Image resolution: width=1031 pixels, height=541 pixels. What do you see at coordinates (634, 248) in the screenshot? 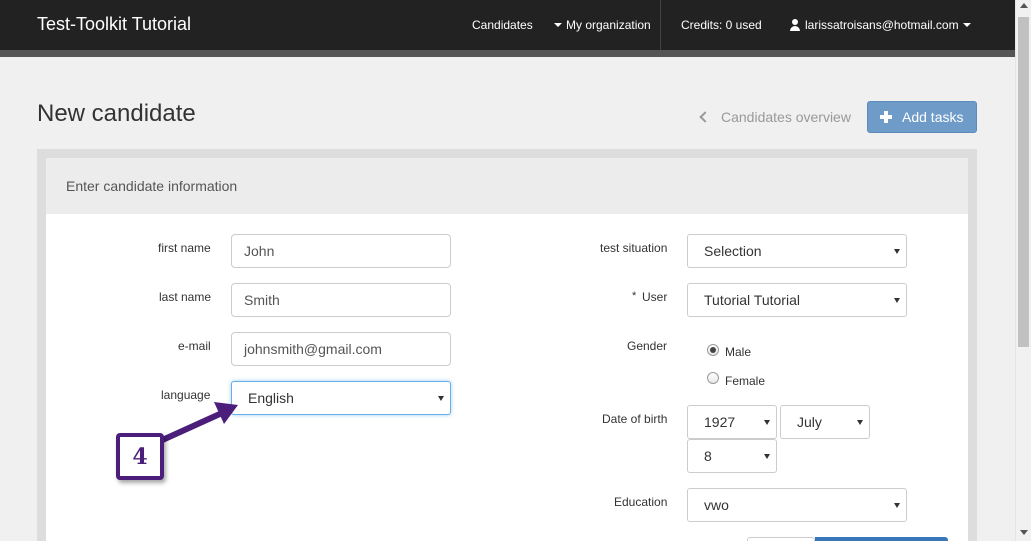
I see `test-situation-label: test situation` at bounding box center [634, 248].